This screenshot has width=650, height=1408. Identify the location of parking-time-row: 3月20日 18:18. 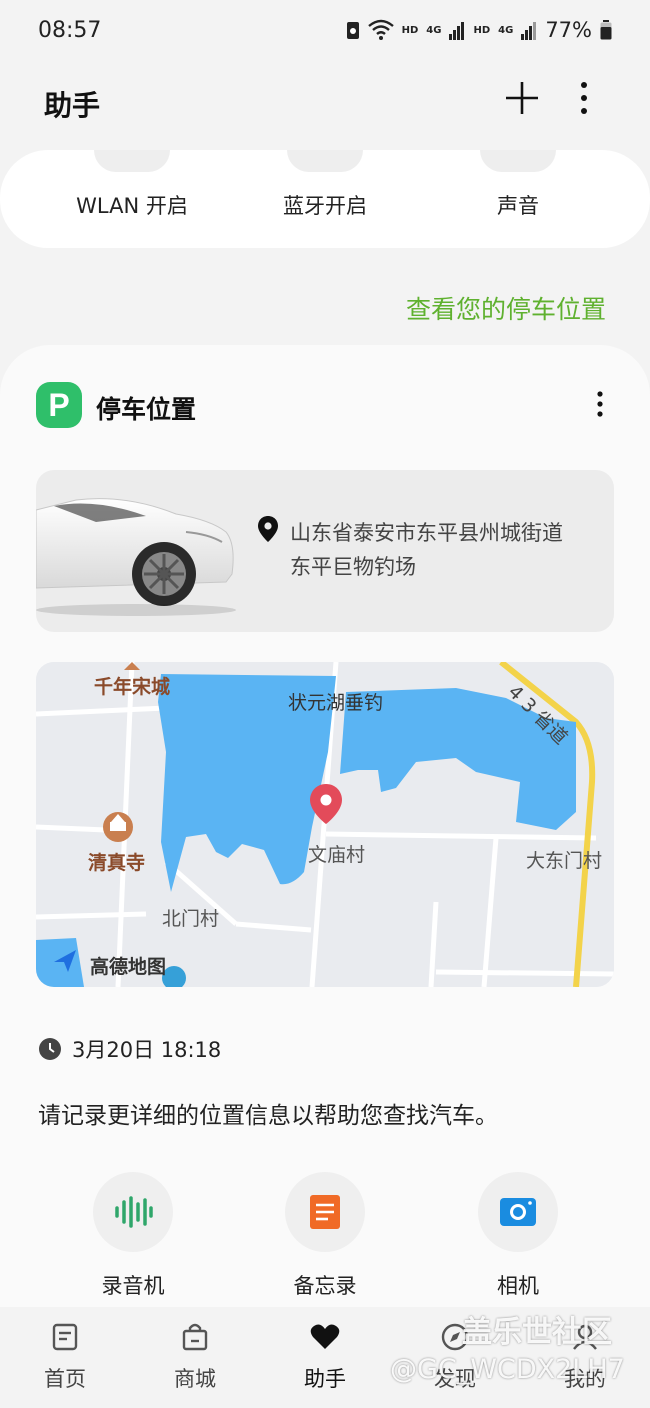
(129, 1049).